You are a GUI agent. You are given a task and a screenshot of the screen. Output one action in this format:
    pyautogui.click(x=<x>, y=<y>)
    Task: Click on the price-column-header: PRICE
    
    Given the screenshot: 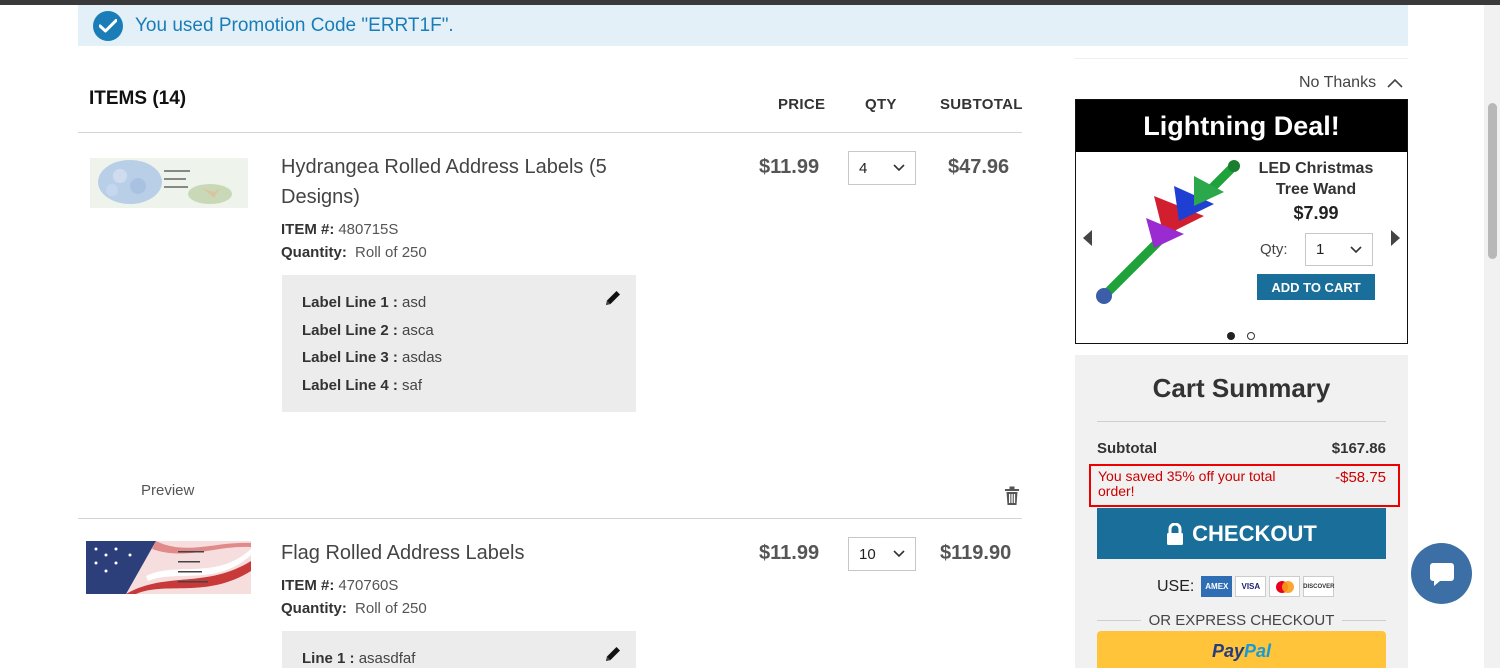 What is the action you would take?
    pyautogui.click(x=802, y=104)
    